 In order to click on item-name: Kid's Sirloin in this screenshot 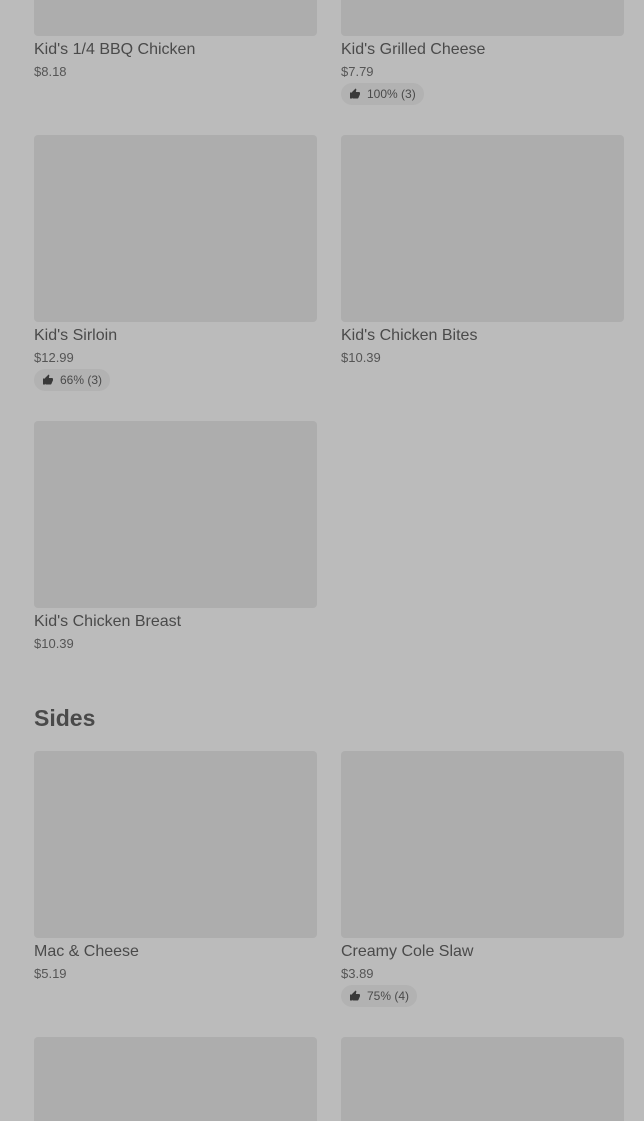, I will do `click(76, 335)`.